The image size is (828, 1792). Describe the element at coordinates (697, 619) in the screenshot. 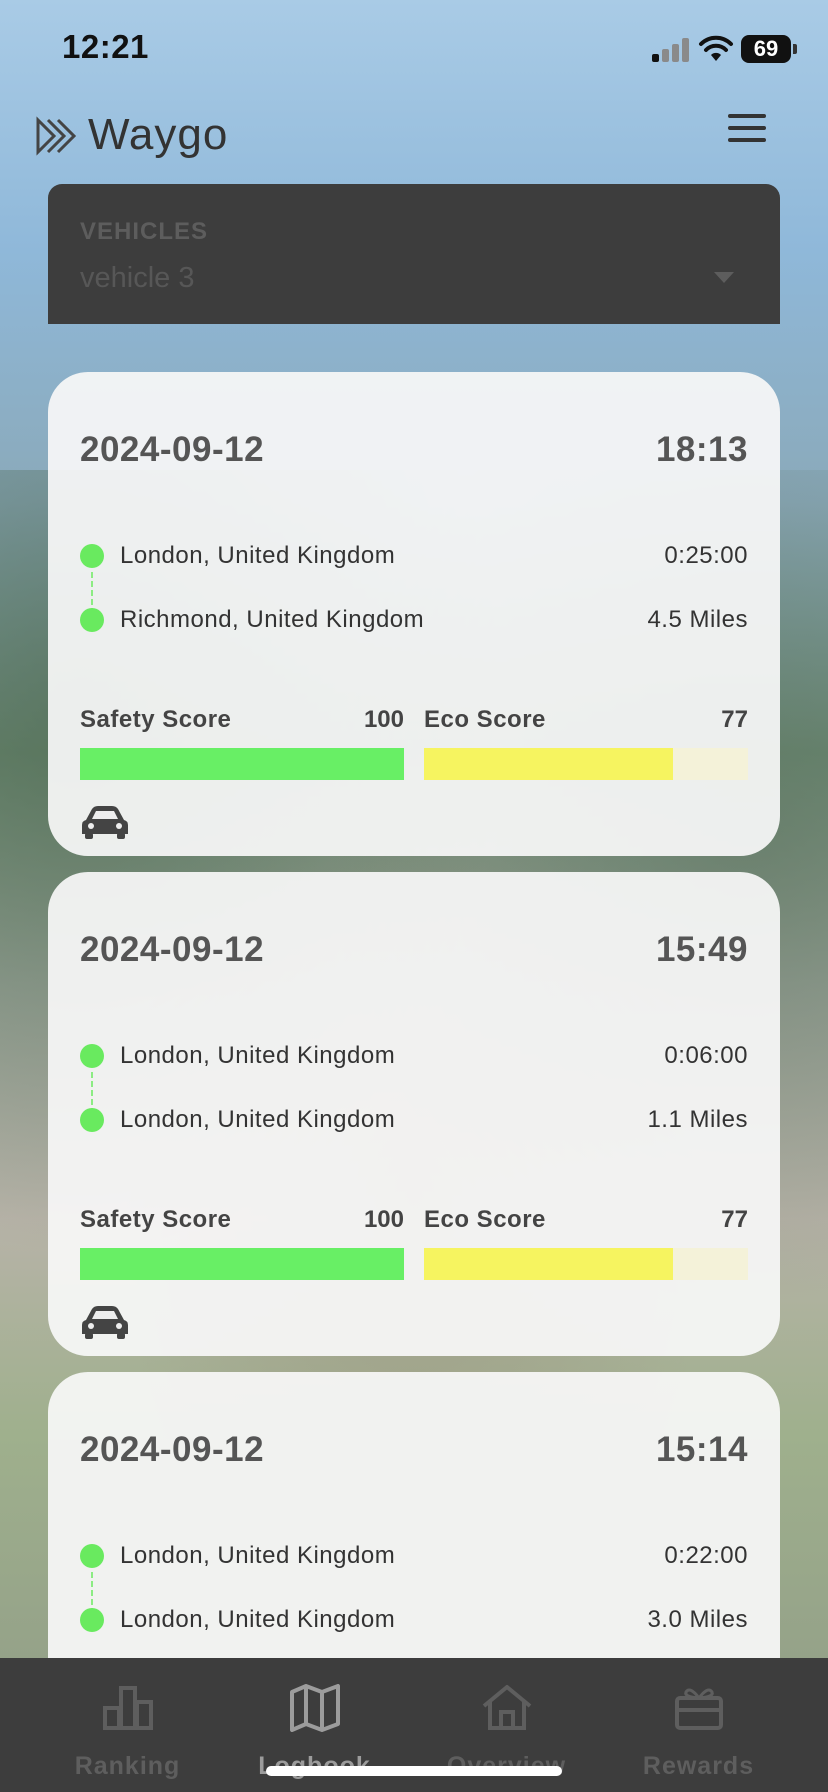

I see `trip-distance: 4.5 Miles` at that location.